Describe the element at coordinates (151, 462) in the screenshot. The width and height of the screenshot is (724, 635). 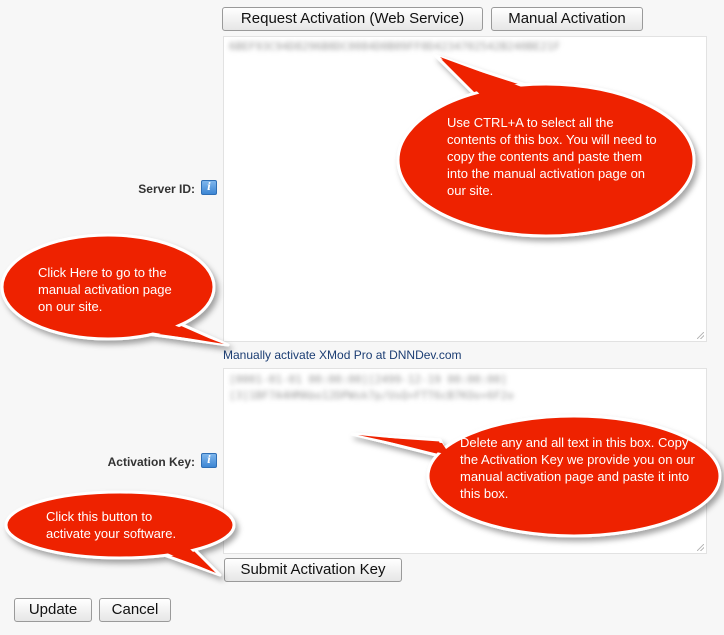
I see `activation-key-label: Activation Key:` at that location.